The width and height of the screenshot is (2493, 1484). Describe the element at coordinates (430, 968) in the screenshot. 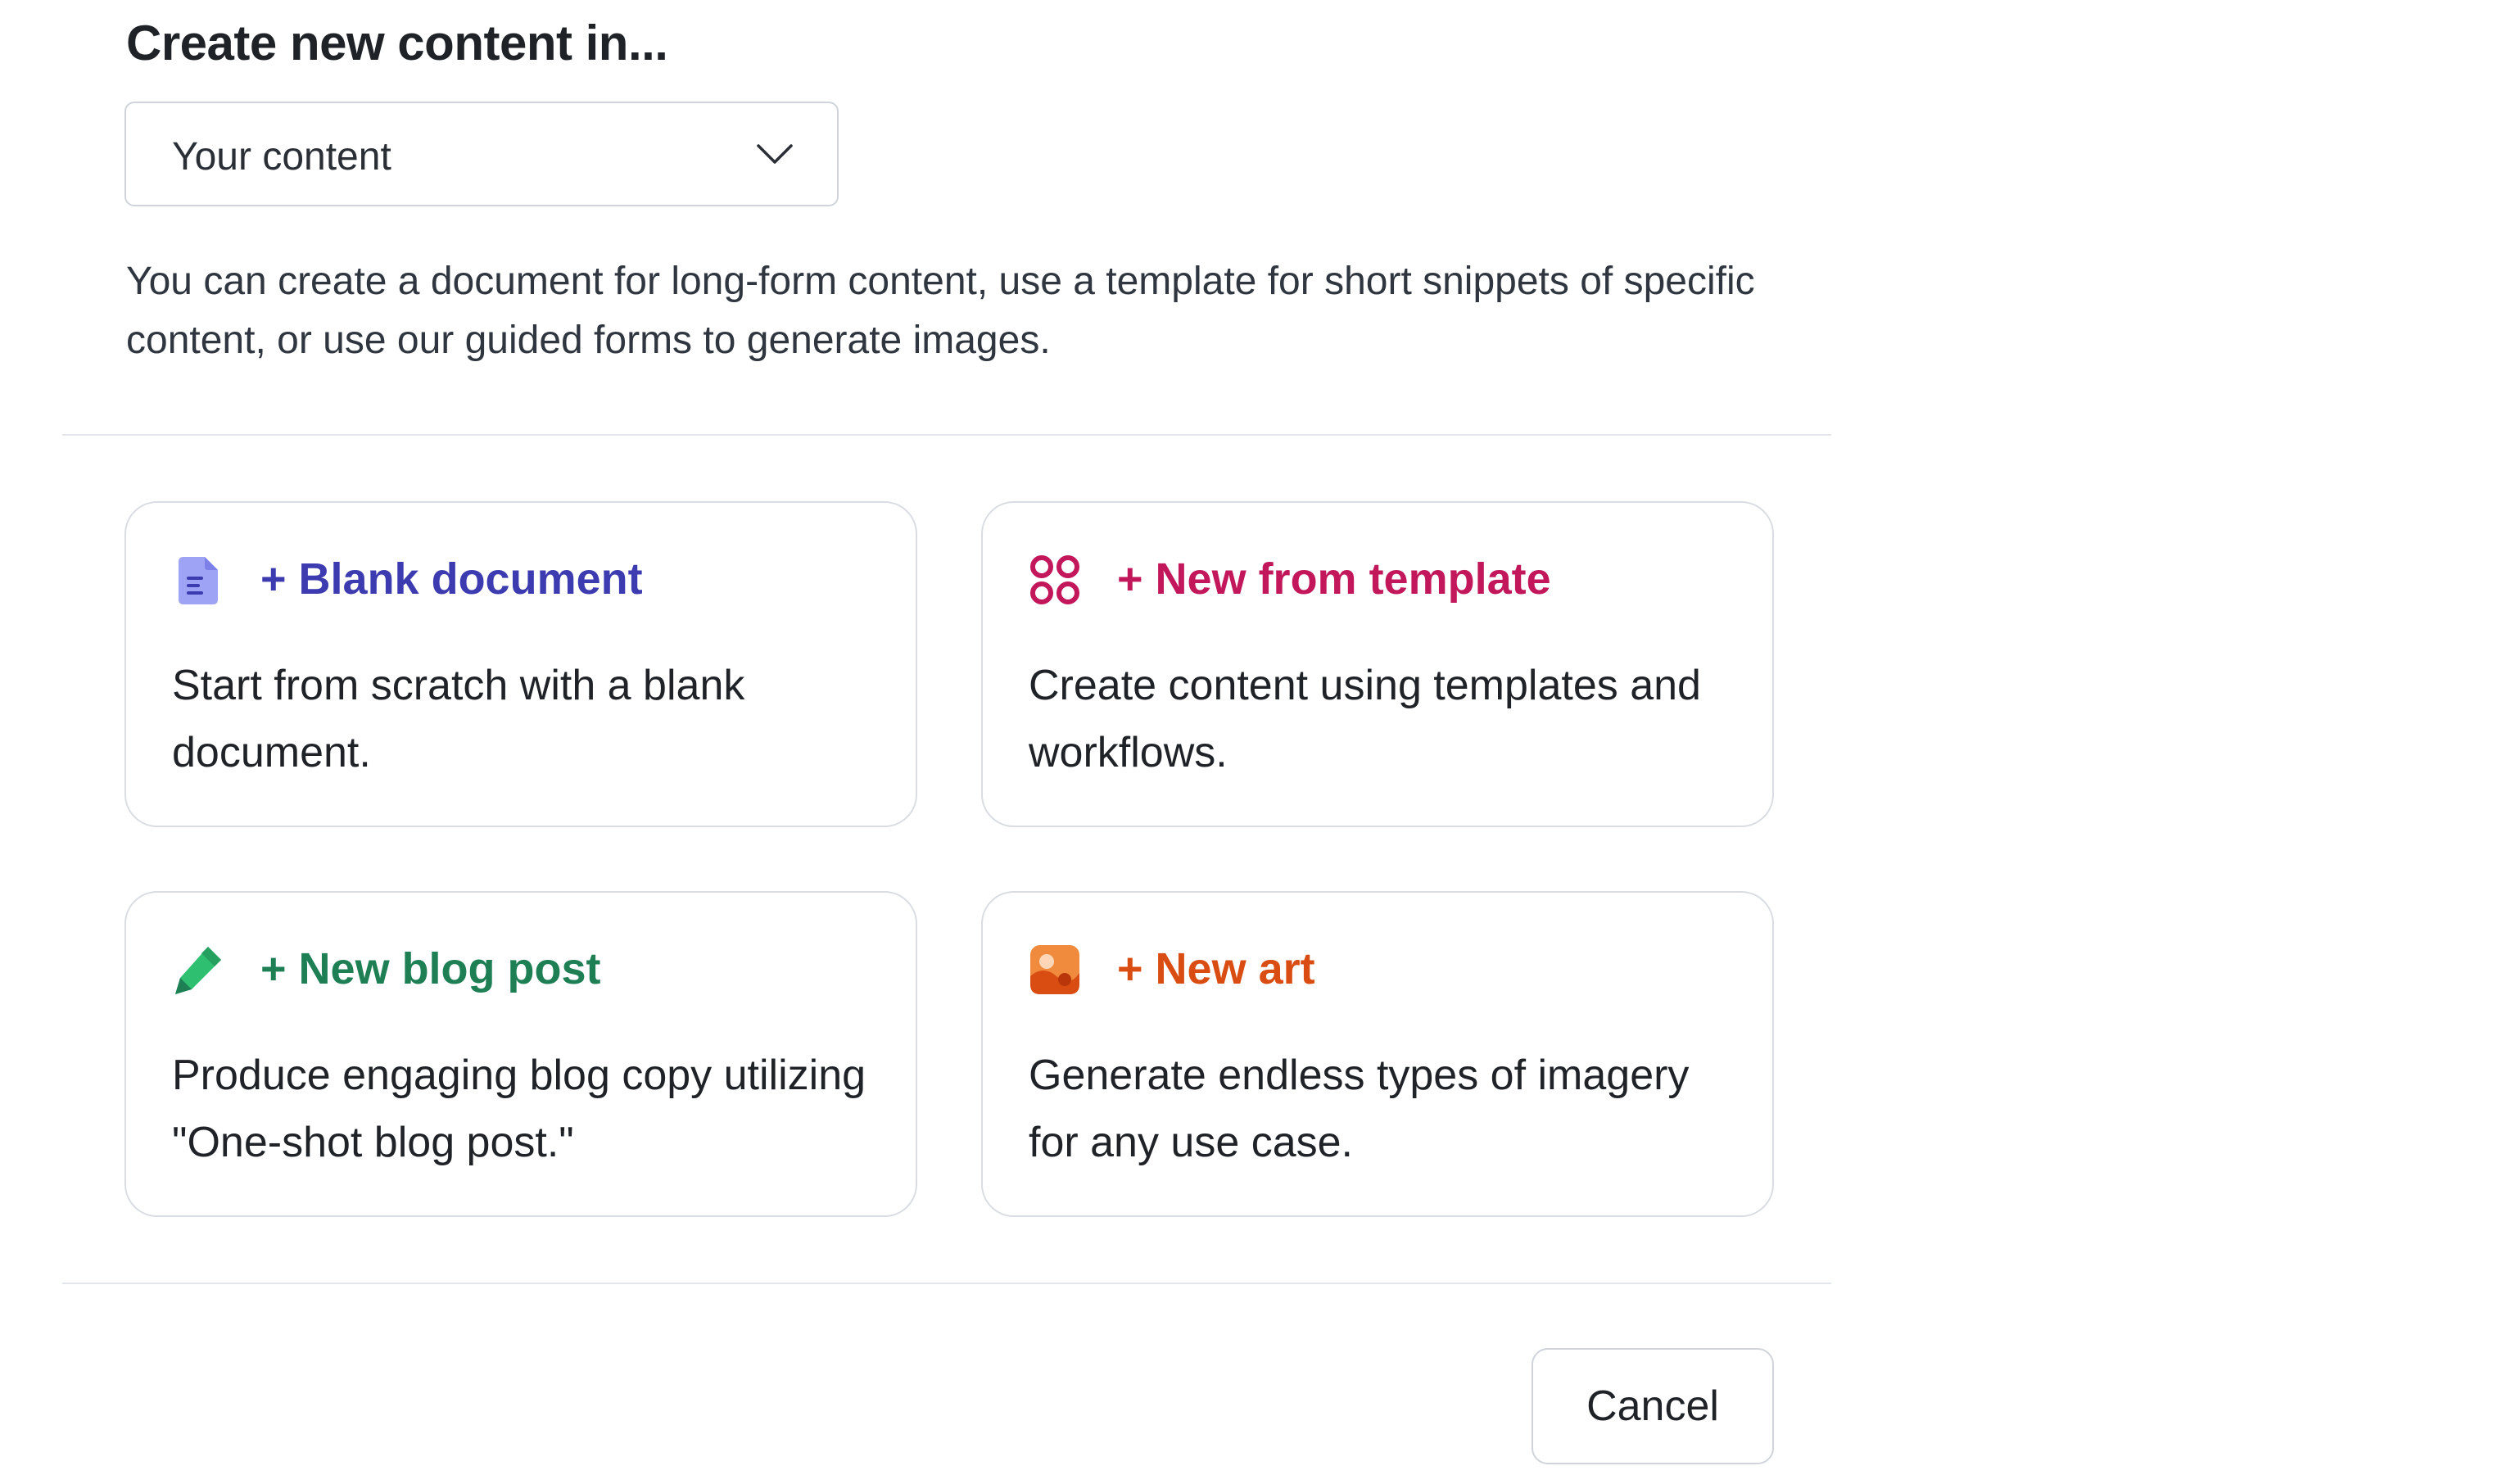

I see `new-blog-post-title: + New blog post` at that location.